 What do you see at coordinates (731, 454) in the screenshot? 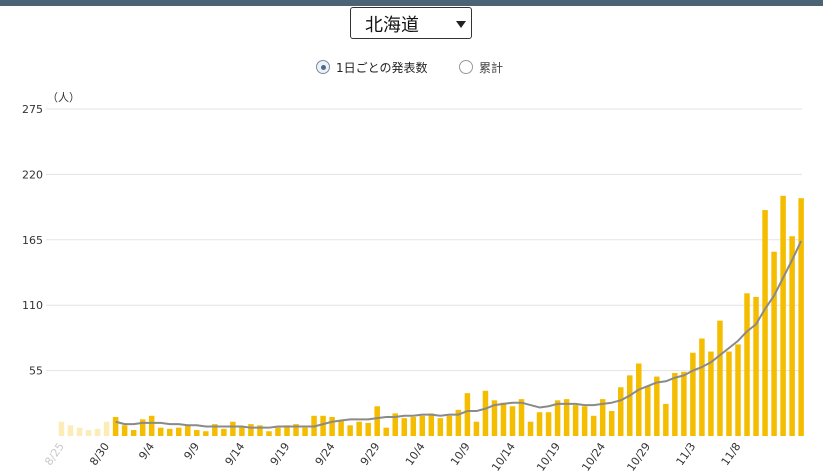
I see `x-tick-label-15: 11/8` at bounding box center [731, 454].